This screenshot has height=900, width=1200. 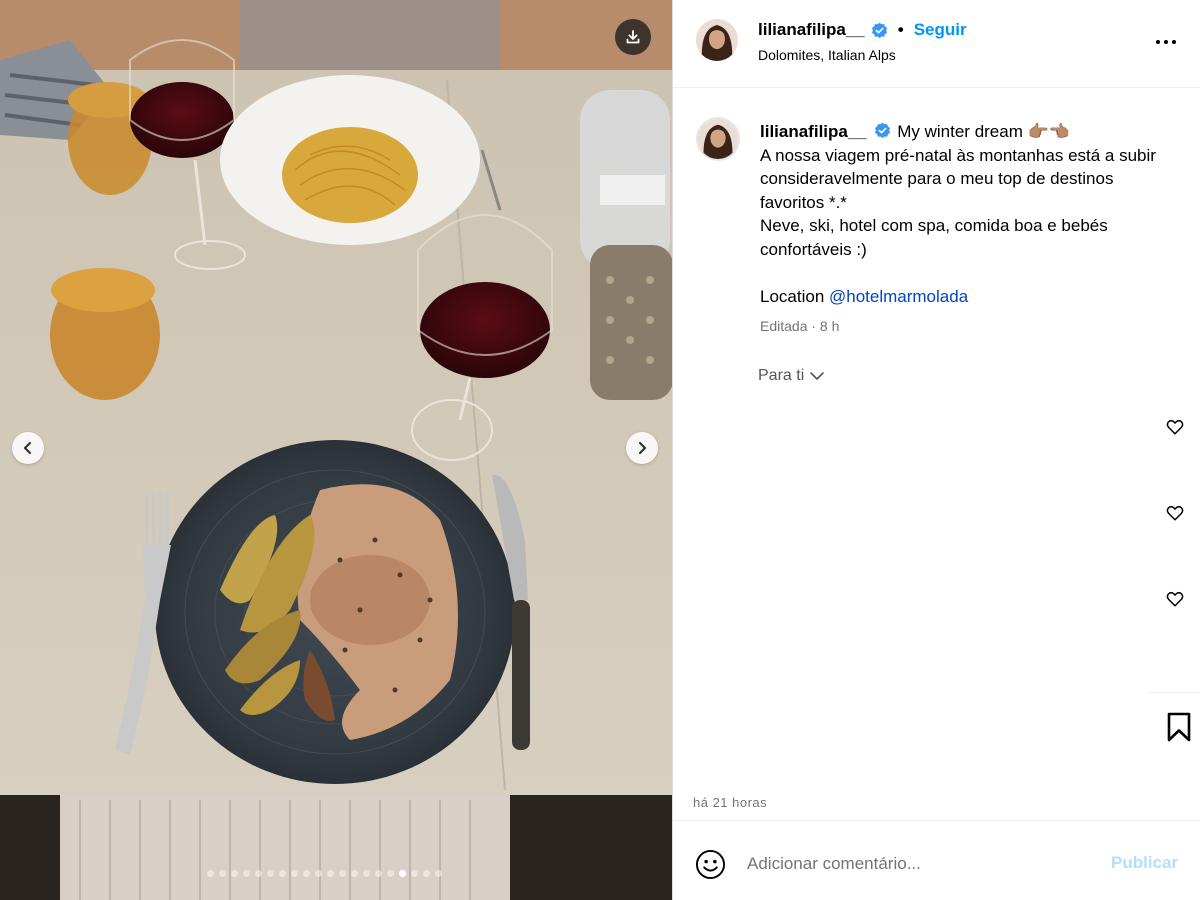 I want to click on publish-button: Publicar, so click(x=1144, y=863).